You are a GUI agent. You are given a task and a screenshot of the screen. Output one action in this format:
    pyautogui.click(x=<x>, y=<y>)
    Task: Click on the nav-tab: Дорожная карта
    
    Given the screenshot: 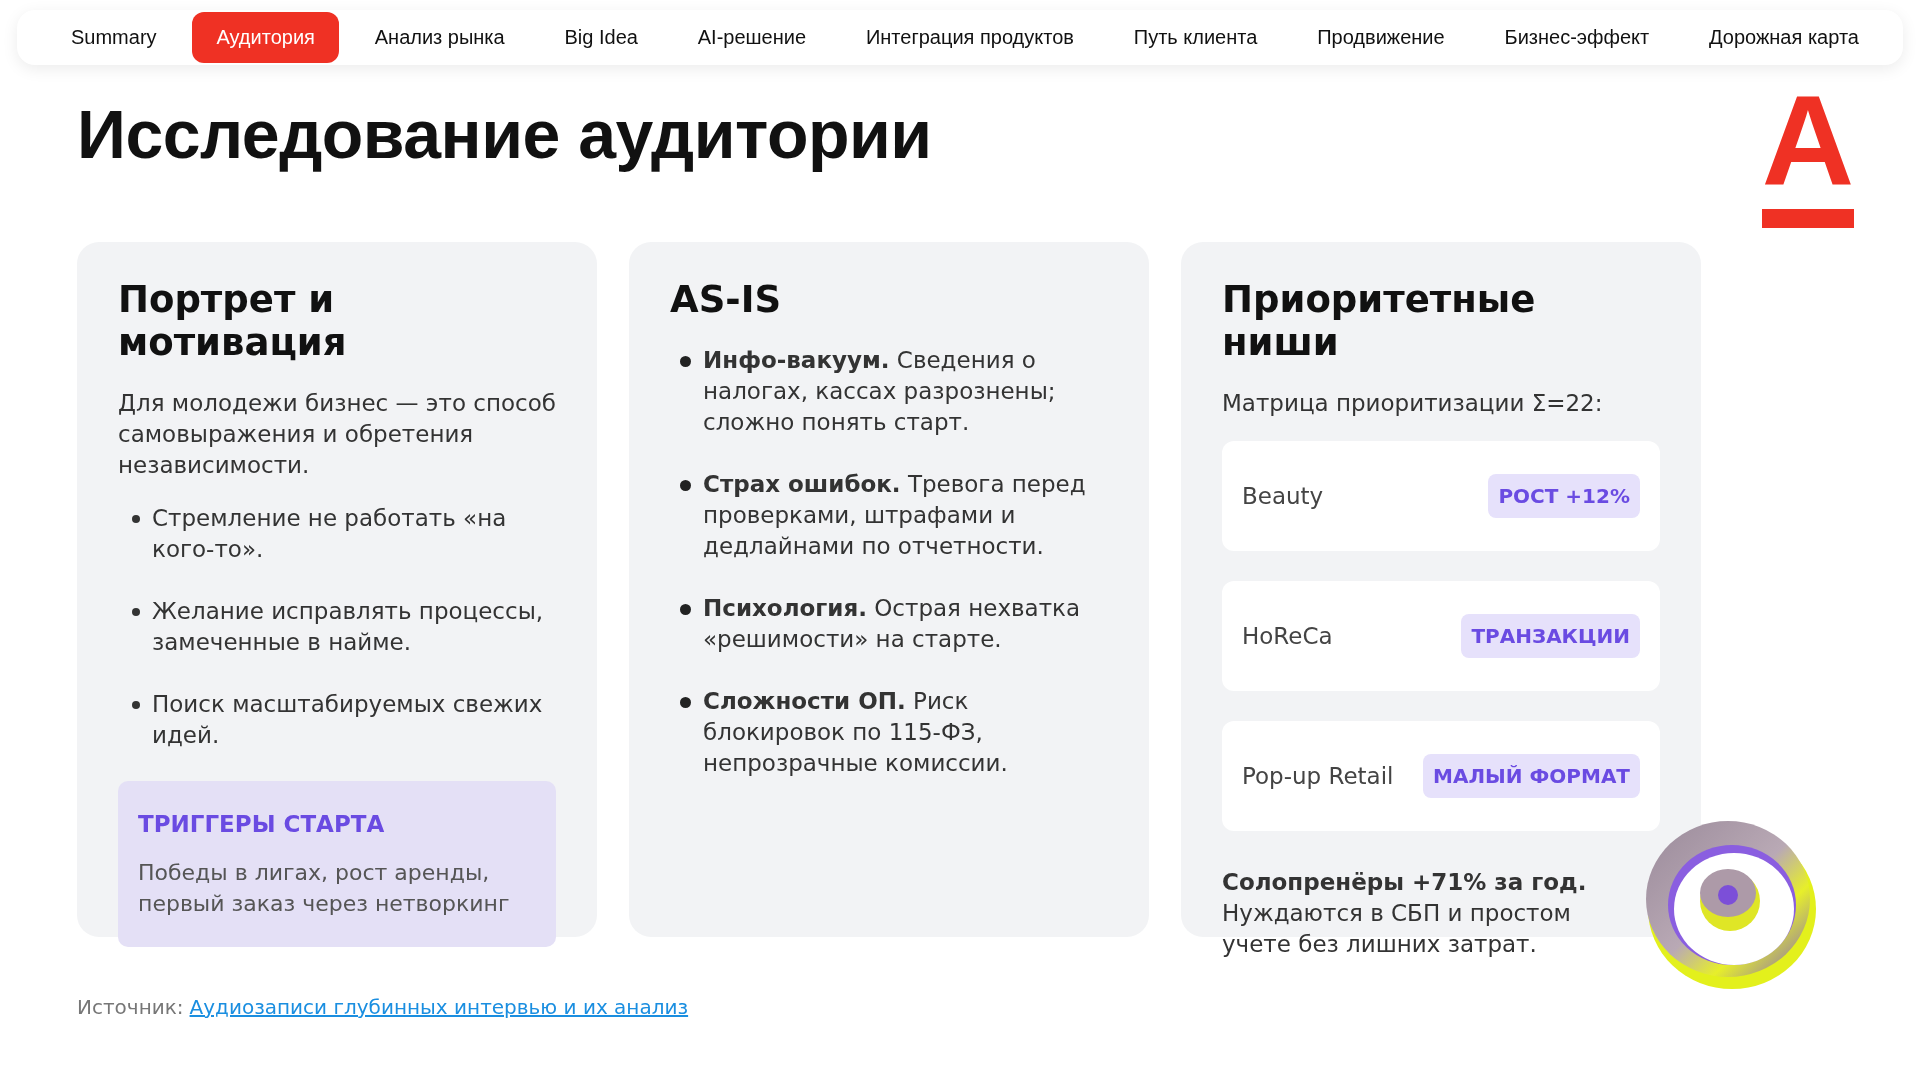 What is the action you would take?
    pyautogui.click(x=1784, y=37)
    